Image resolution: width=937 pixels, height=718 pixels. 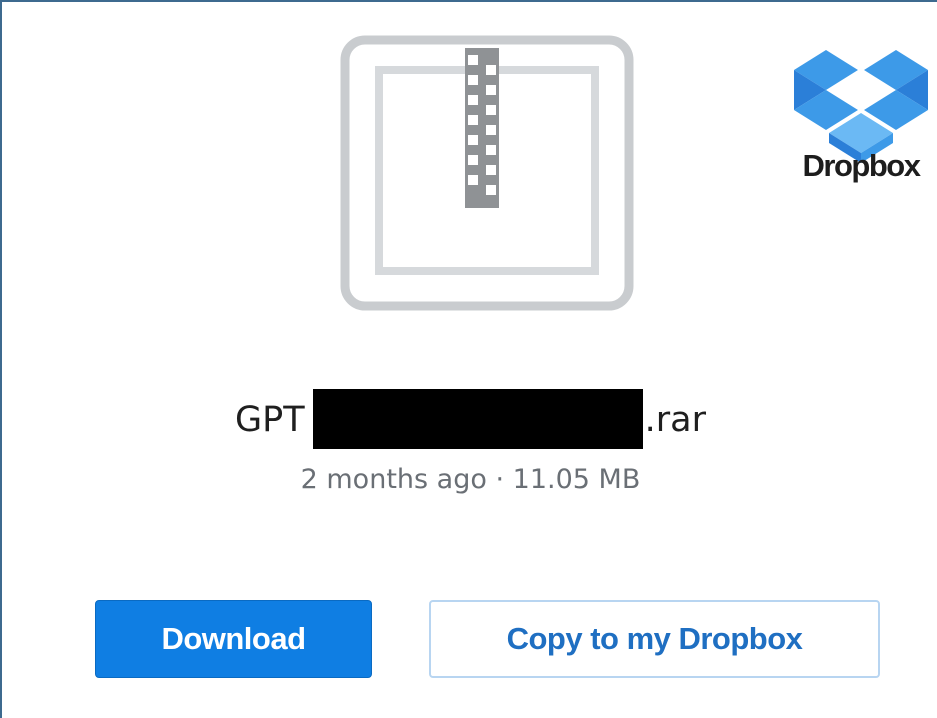 I want to click on file-name: GPT .rar, so click(x=469, y=420).